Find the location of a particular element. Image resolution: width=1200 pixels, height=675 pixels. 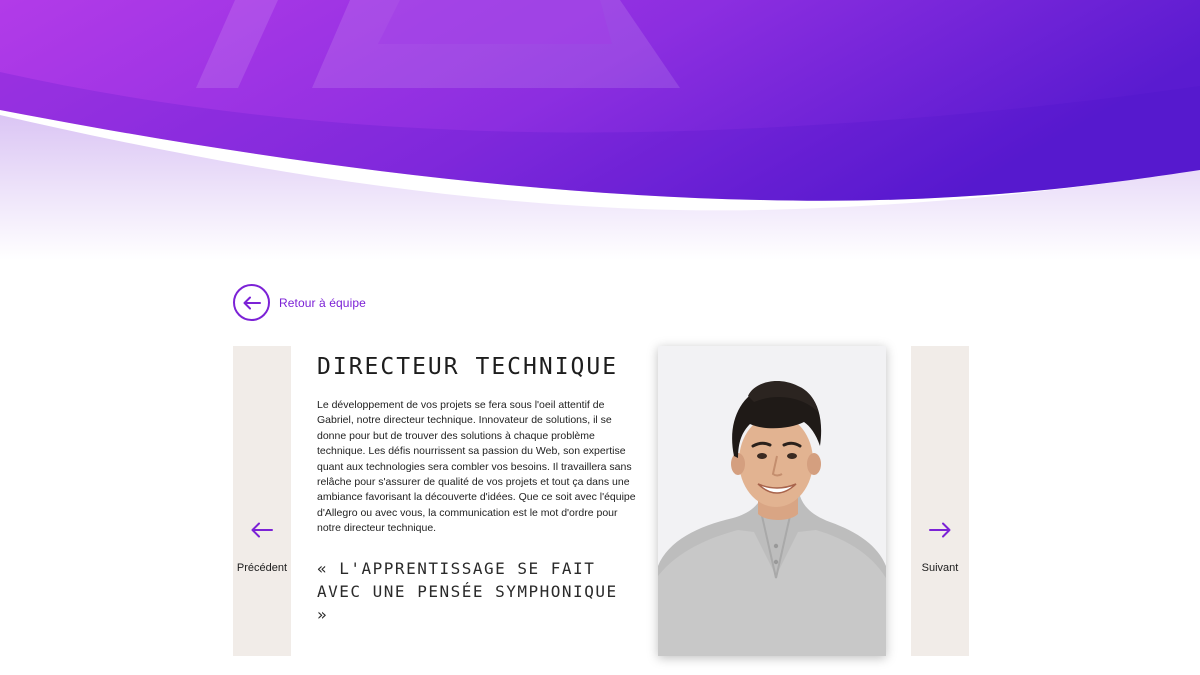

portrait-photo is located at coordinates (772, 501).